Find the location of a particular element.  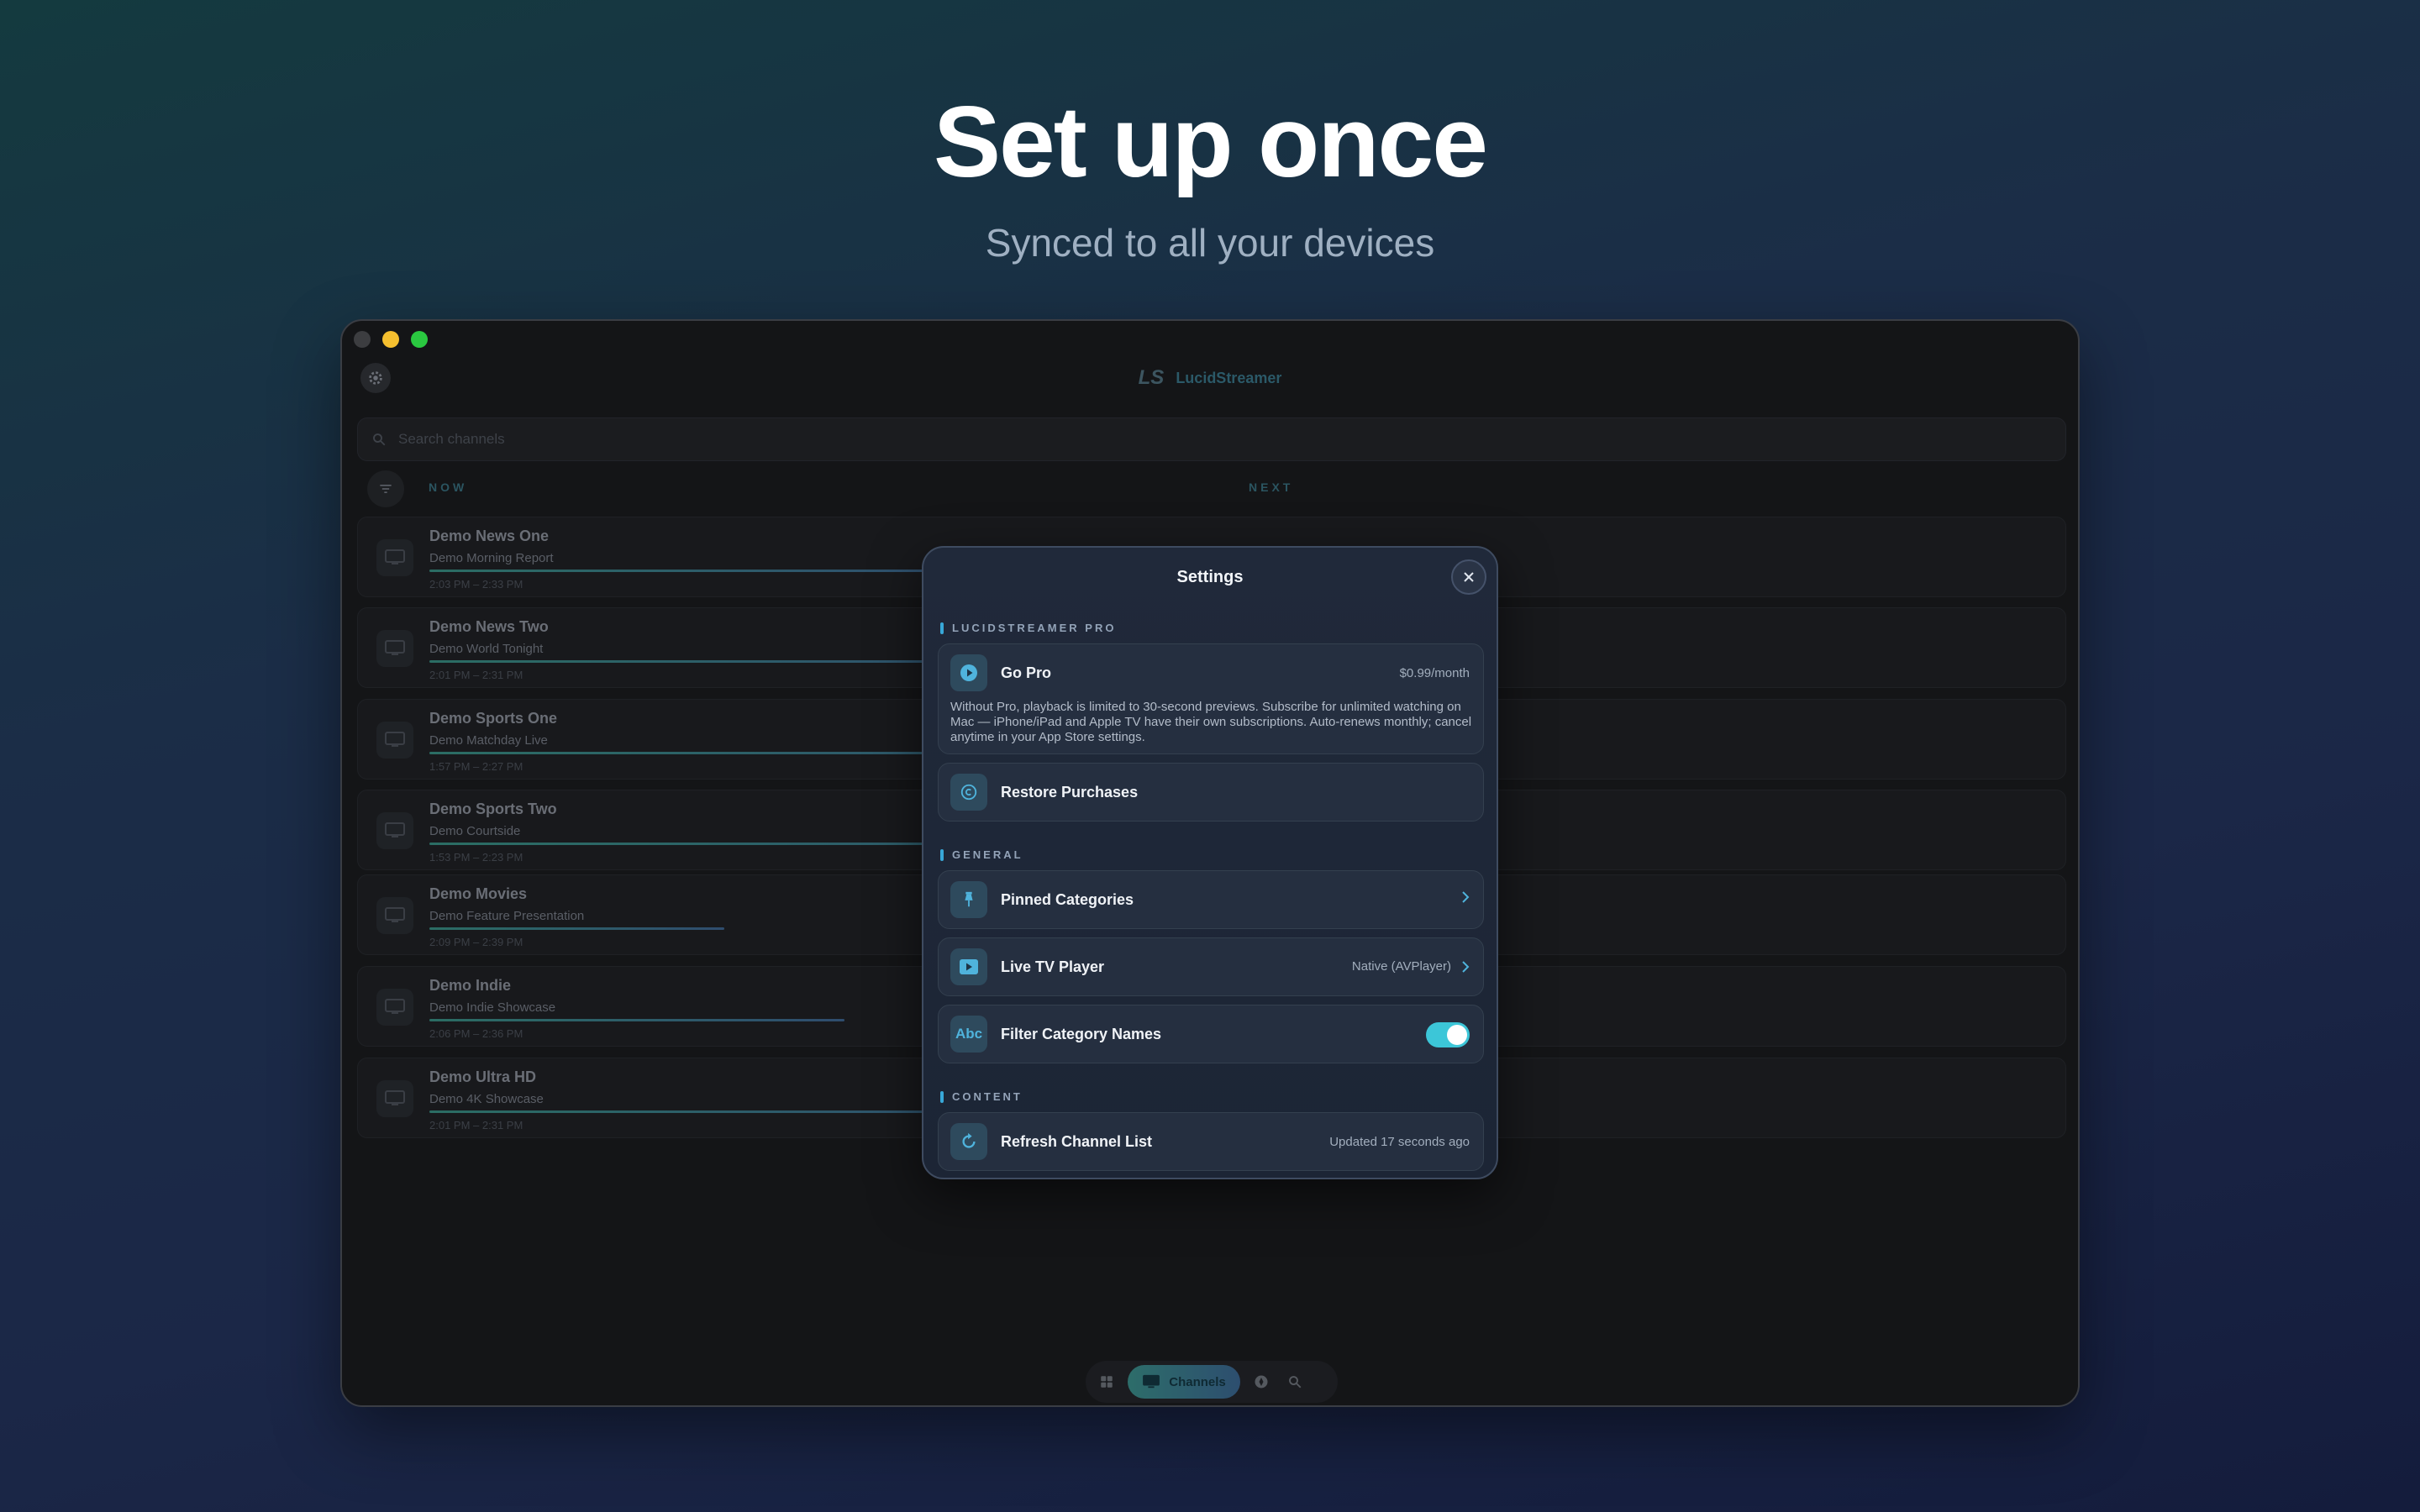

channel-time: 2:06 PM – 2:36 PM is located at coordinates (476, 1033).